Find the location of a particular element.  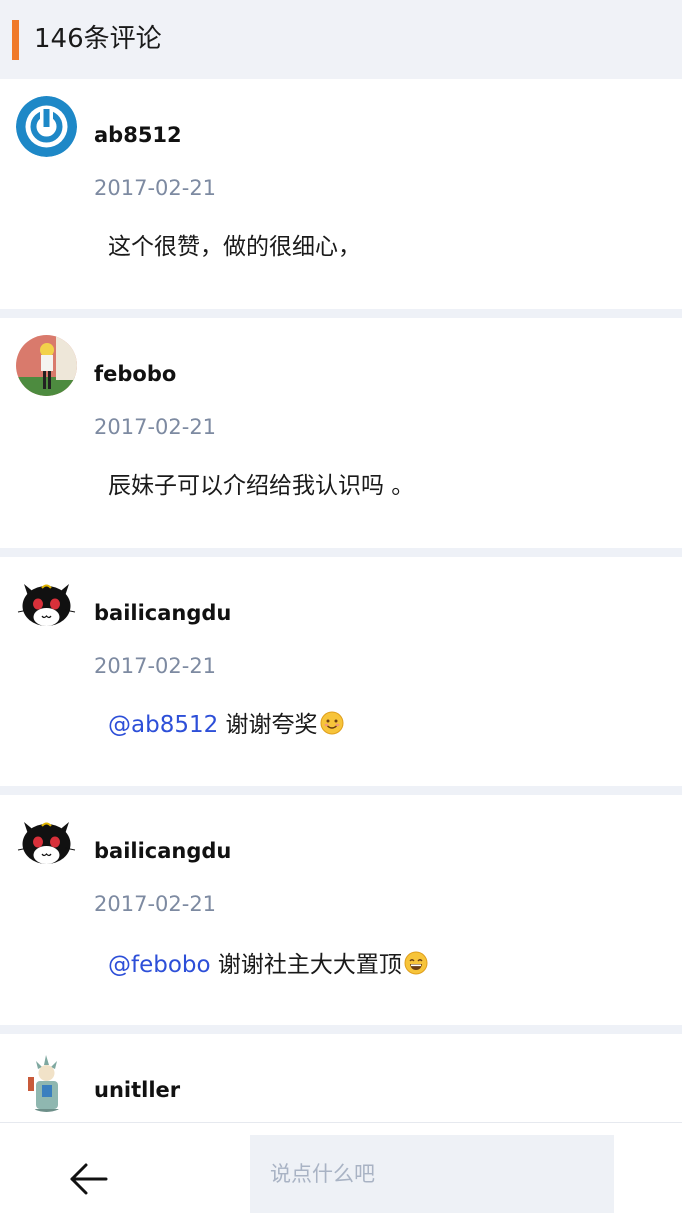

comment-body: 辰妹子可以介绍给我认识吗 。 is located at coordinates (261, 486).